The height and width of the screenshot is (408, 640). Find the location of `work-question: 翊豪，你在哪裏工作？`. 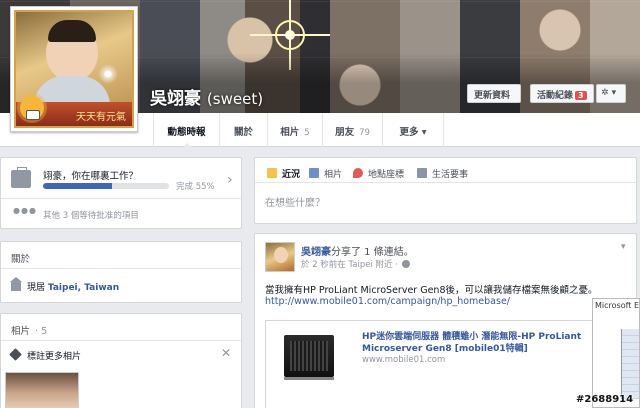

work-question: 翊豪，你在哪裏工作？ is located at coordinates (90, 175).